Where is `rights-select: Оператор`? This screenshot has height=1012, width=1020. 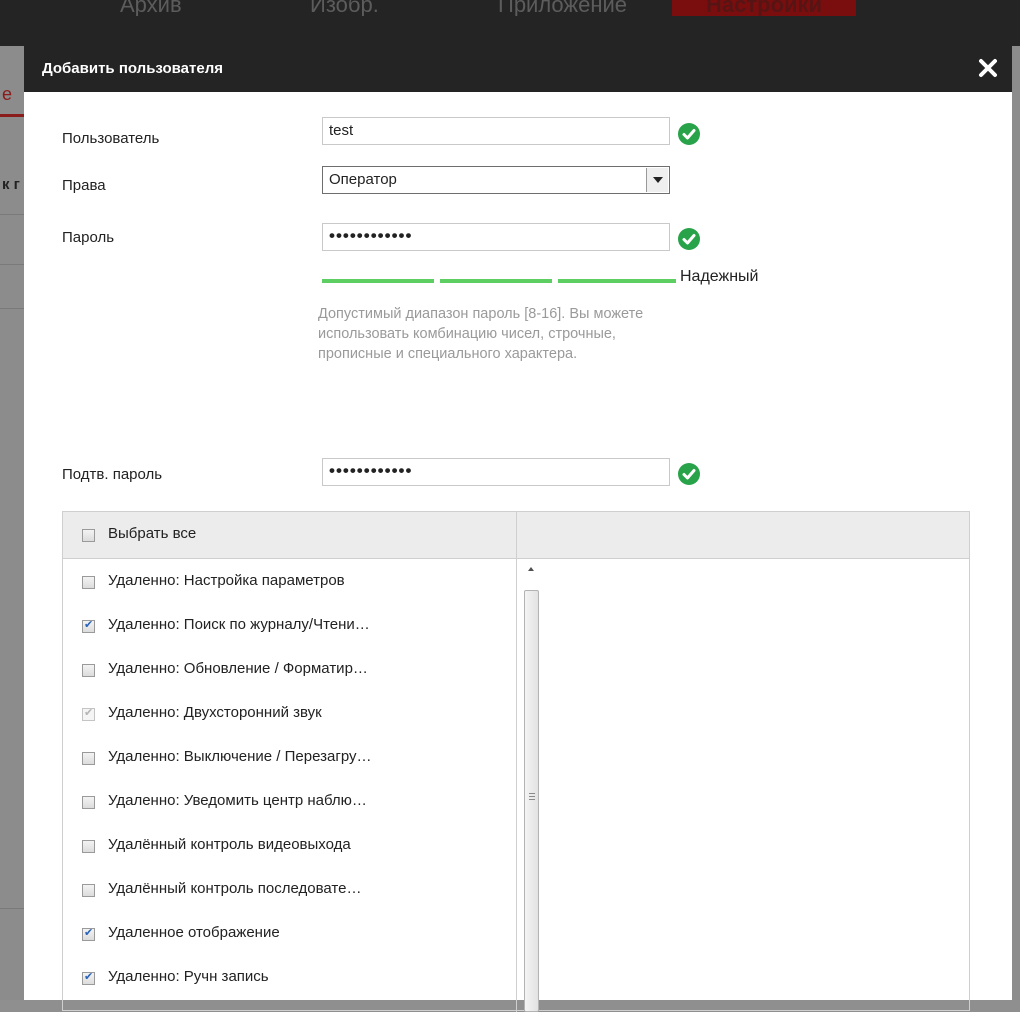
rights-select: Оператор is located at coordinates (496, 180).